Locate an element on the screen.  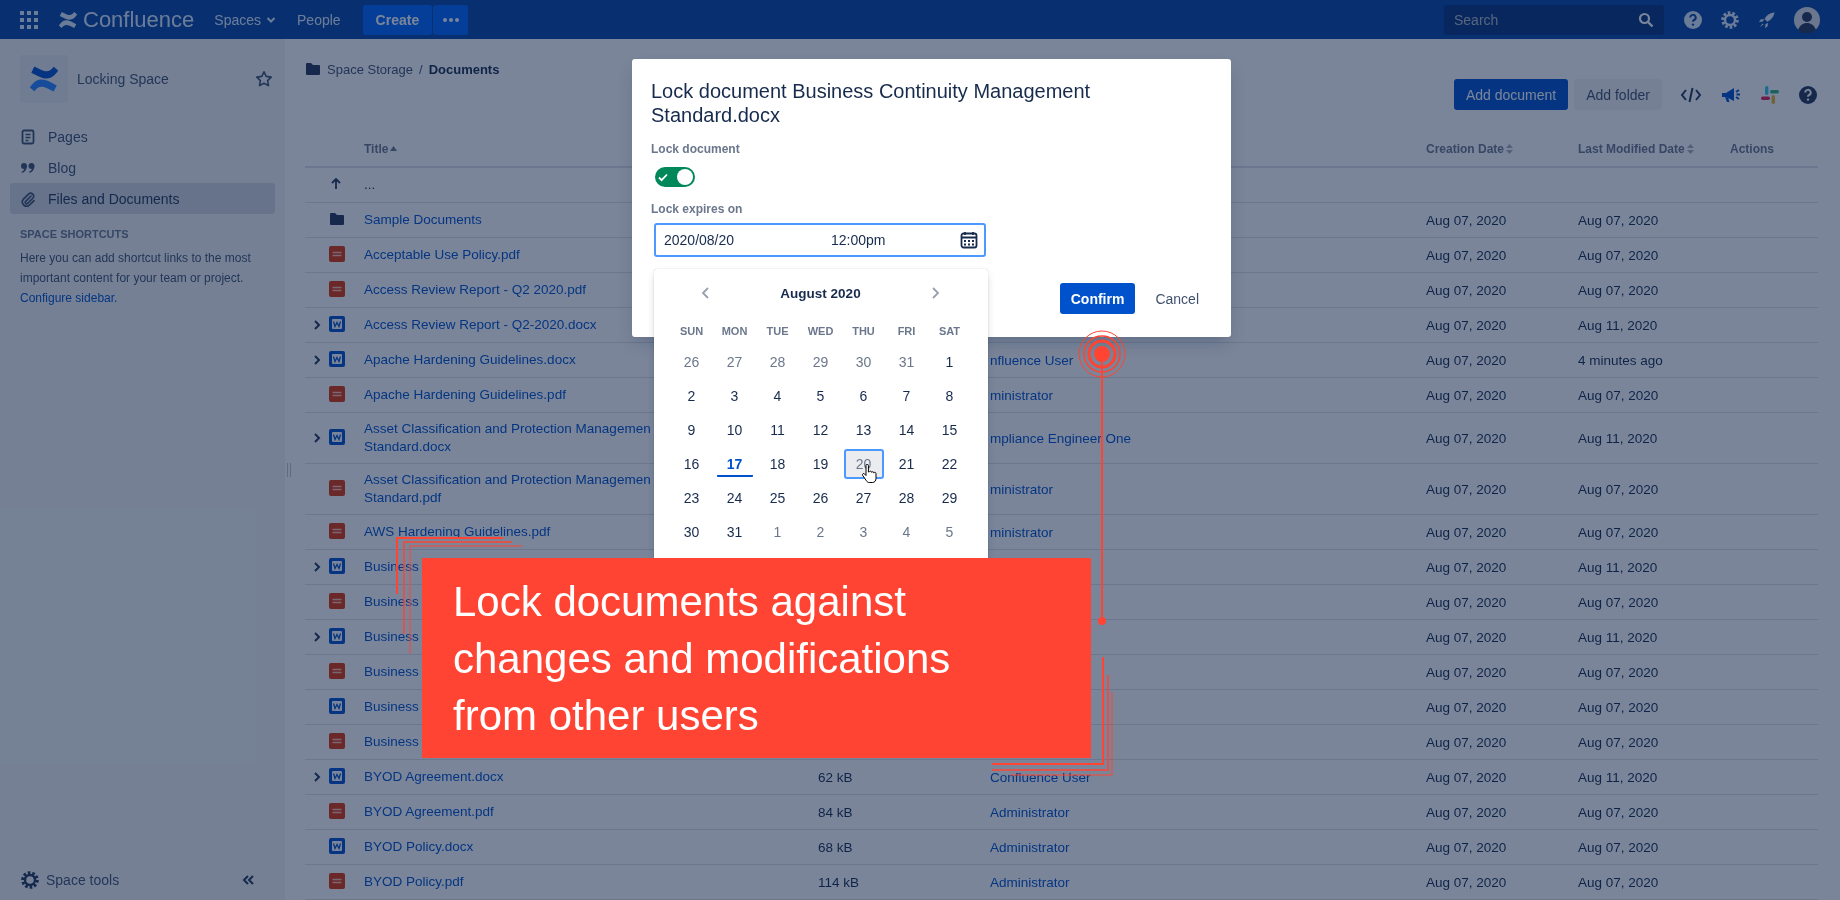
space-name: Locking Space is located at coordinates (166, 79).